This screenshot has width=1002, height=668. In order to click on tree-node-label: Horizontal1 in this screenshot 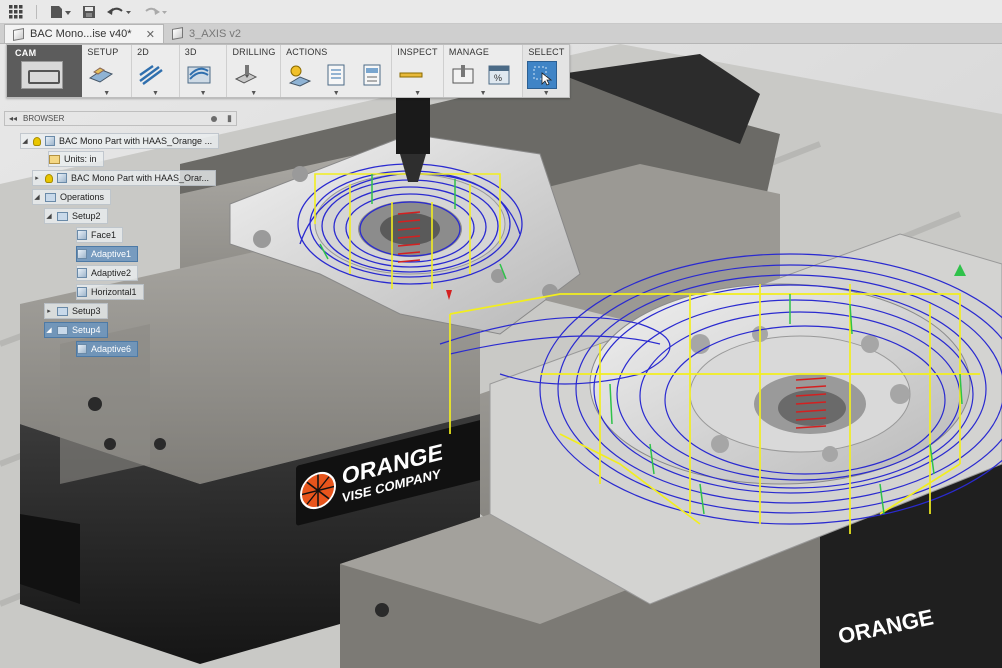, I will do `click(114, 292)`.